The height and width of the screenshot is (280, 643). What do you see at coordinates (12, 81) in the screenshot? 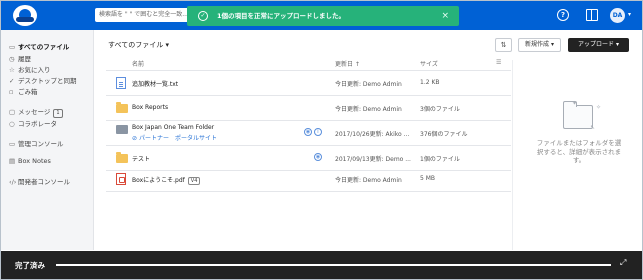
I see `sync-icon: ✓` at bounding box center [12, 81].